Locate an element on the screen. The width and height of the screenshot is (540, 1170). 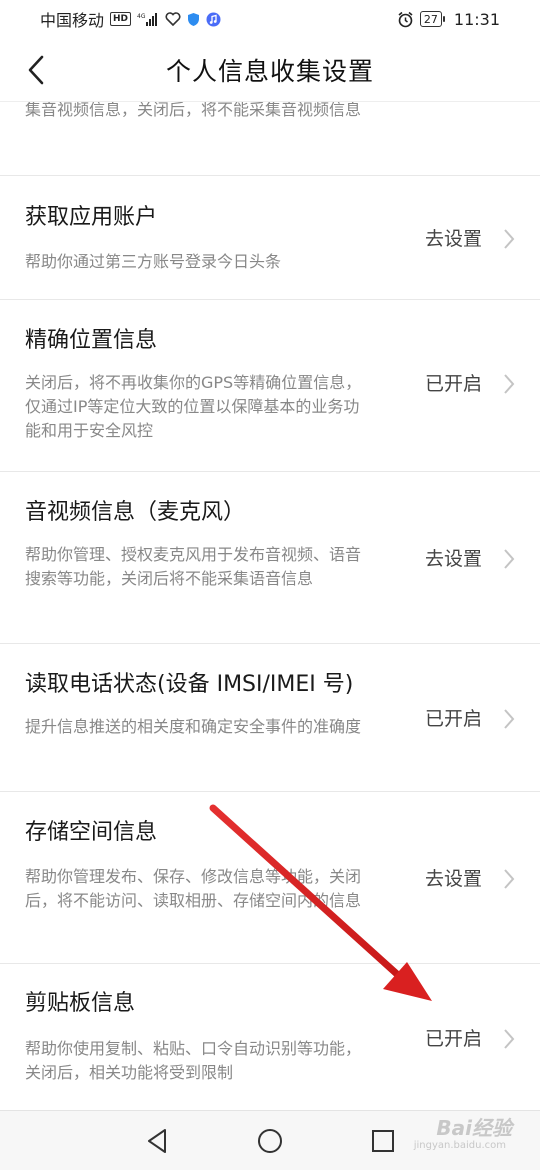
page-title: 个人信息收集设置 is located at coordinates (269, 71).